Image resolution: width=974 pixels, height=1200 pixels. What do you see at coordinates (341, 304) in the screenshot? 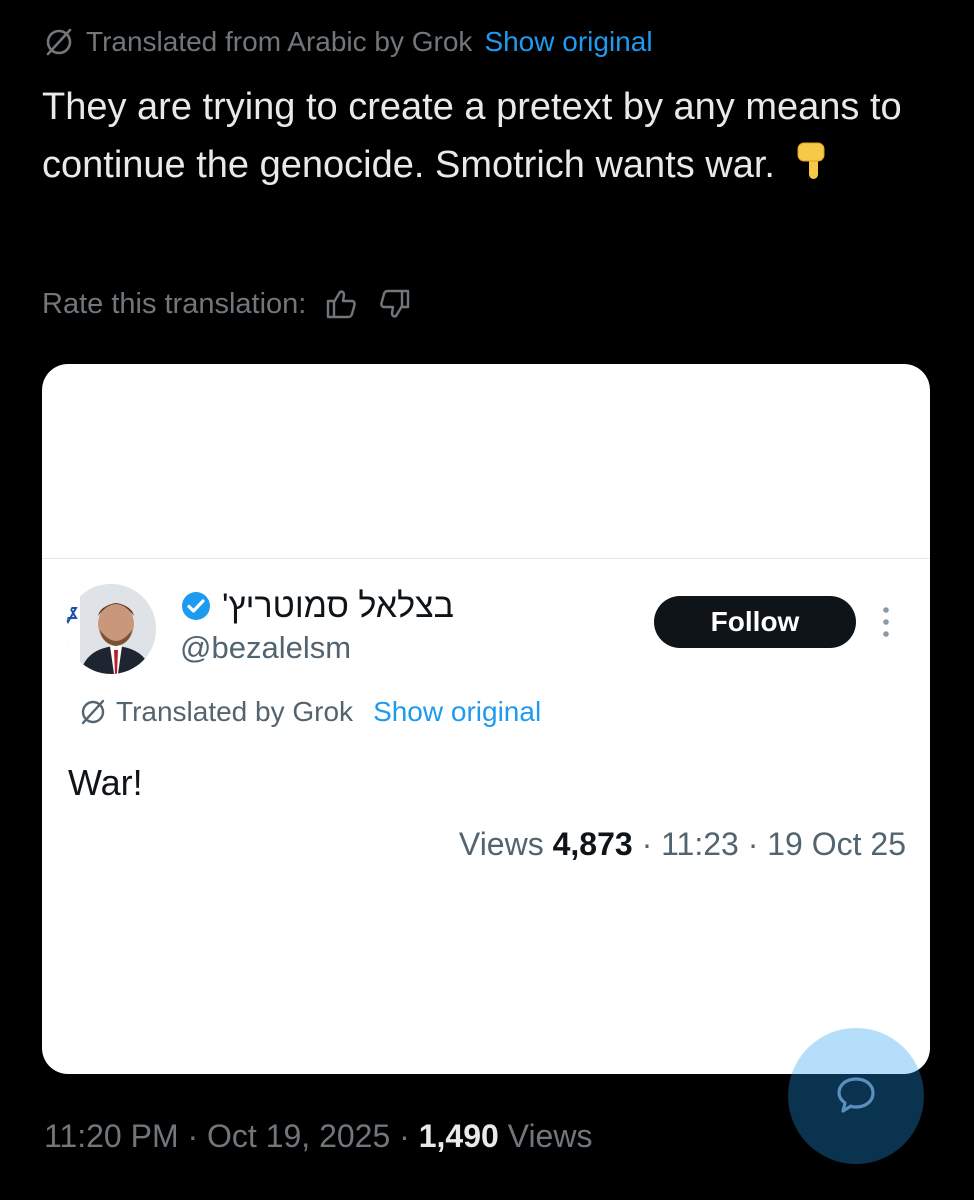
I see `thumbs-up-icon` at bounding box center [341, 304].